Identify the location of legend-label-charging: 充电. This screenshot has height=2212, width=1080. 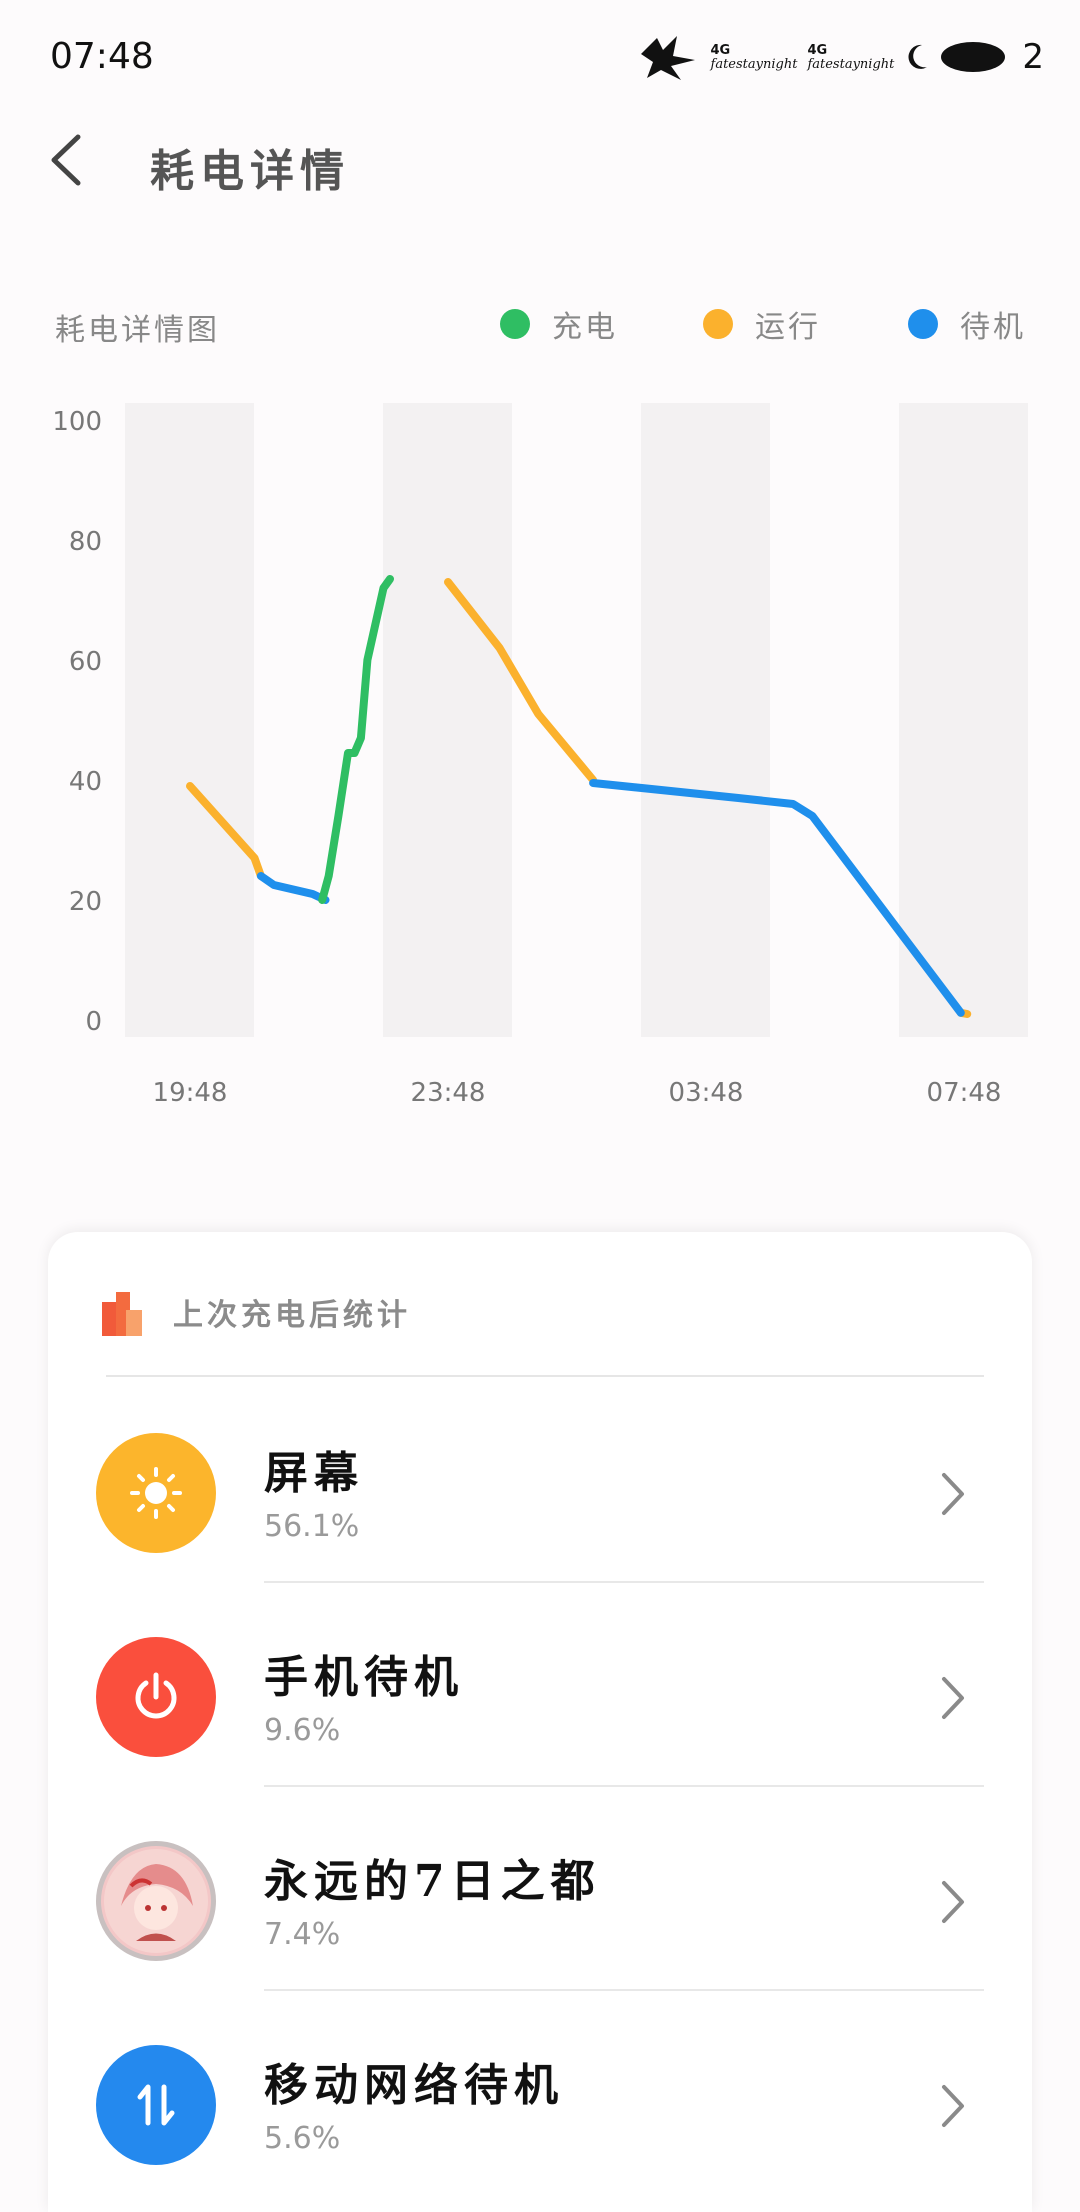
(585, 327).